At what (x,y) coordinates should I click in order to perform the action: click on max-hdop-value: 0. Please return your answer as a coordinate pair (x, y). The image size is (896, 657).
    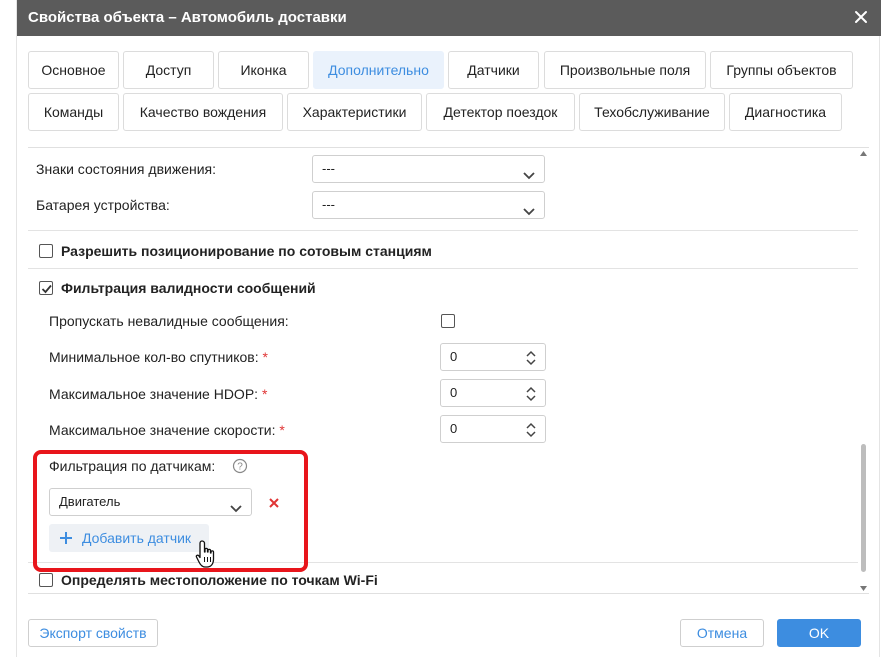
    Looking at the image, I should click on (454, 392).